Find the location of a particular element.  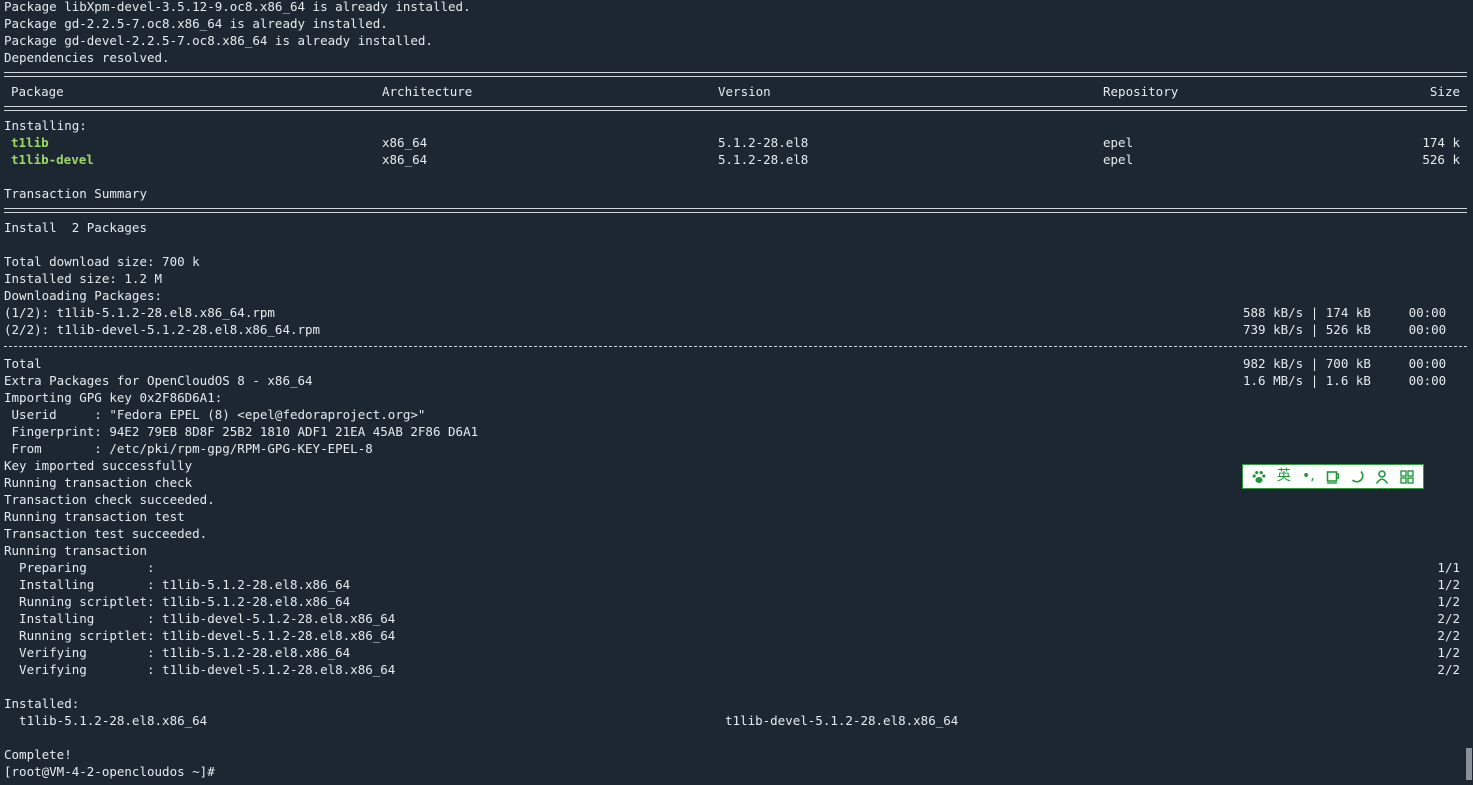

complete-message: Complete! is located at coordinates (38, 754).